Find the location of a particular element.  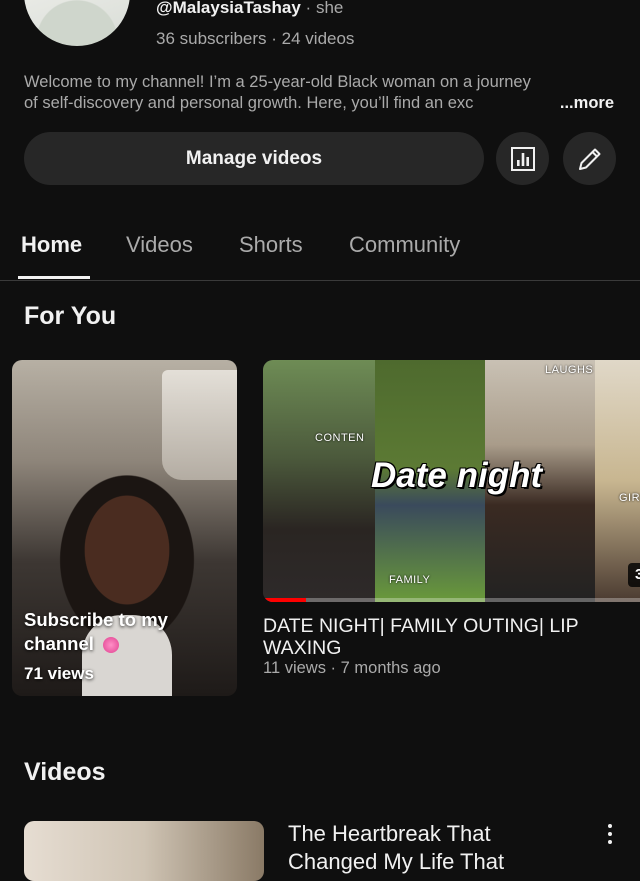

analytics-button is located at coordinates (522, 158).